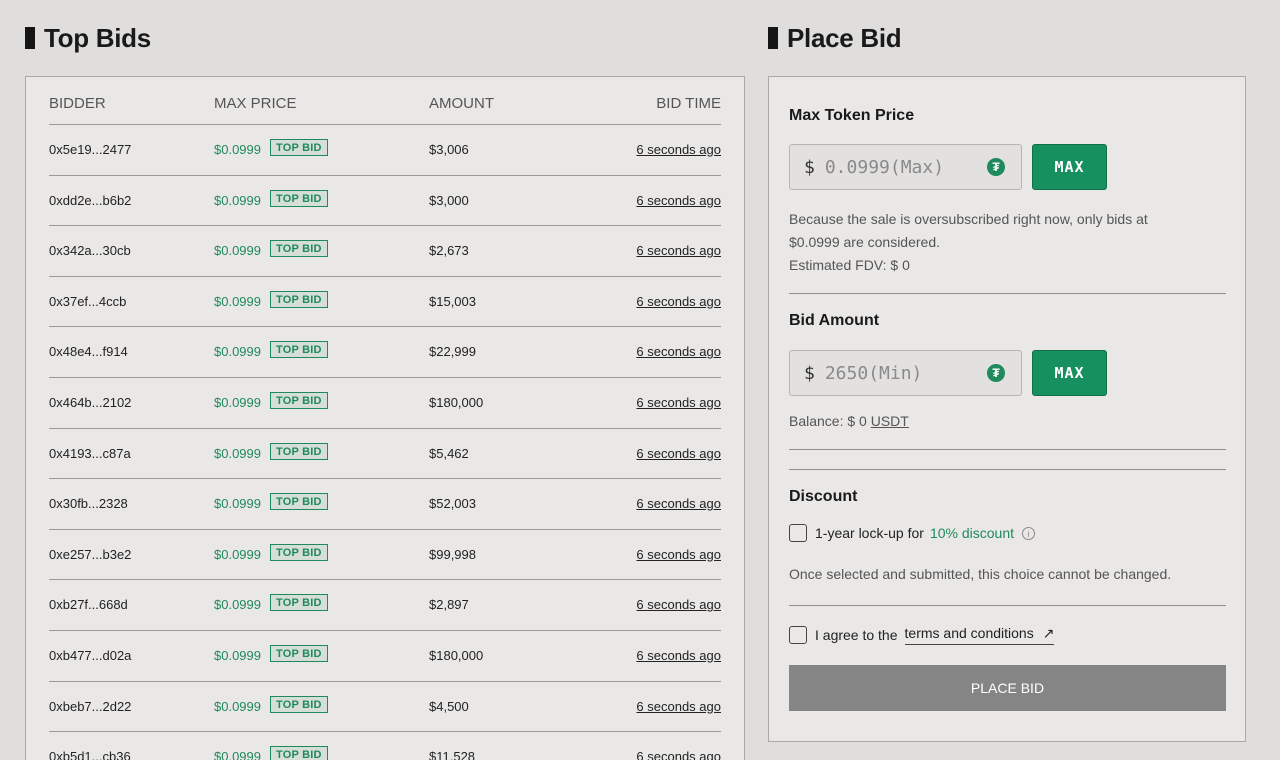  I want to click on column-header-bidder: BIDDER, so click(77, 103).